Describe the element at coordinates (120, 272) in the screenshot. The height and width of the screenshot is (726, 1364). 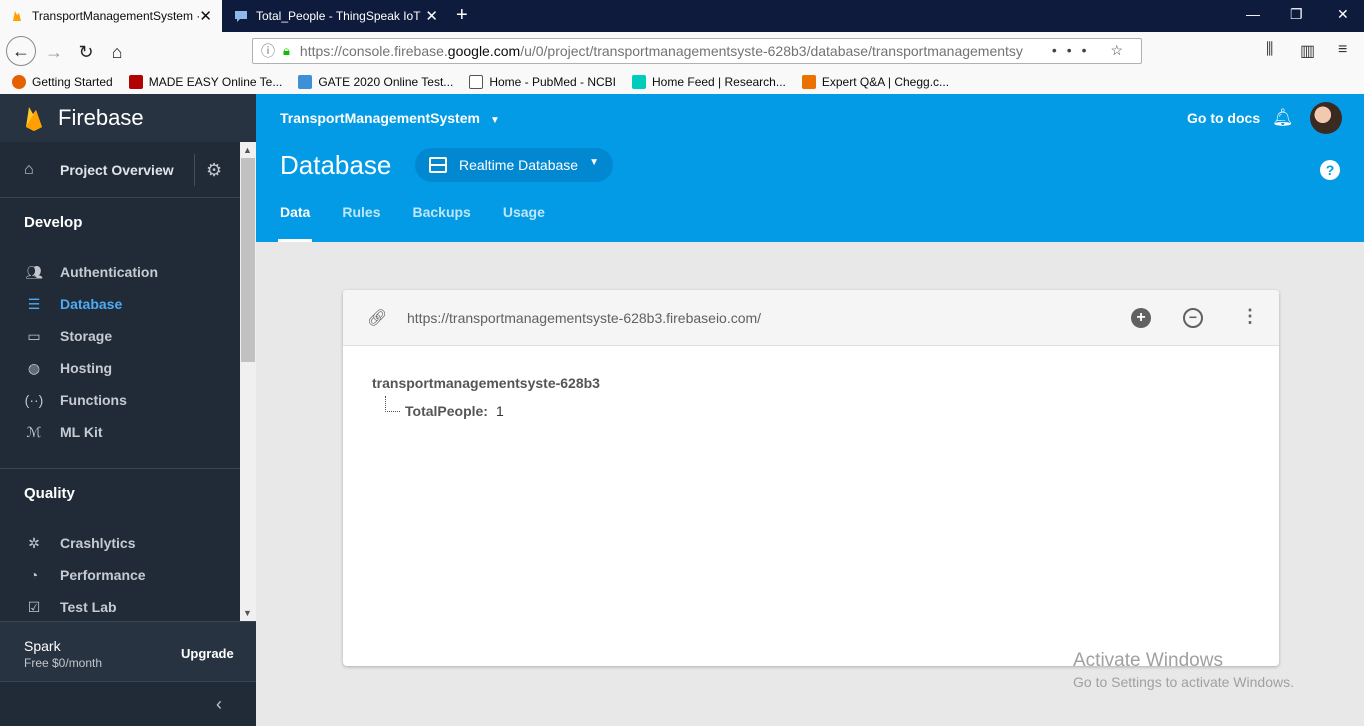
I see `sidebar-item-authentication: 👥︎ Authentication` at that location.